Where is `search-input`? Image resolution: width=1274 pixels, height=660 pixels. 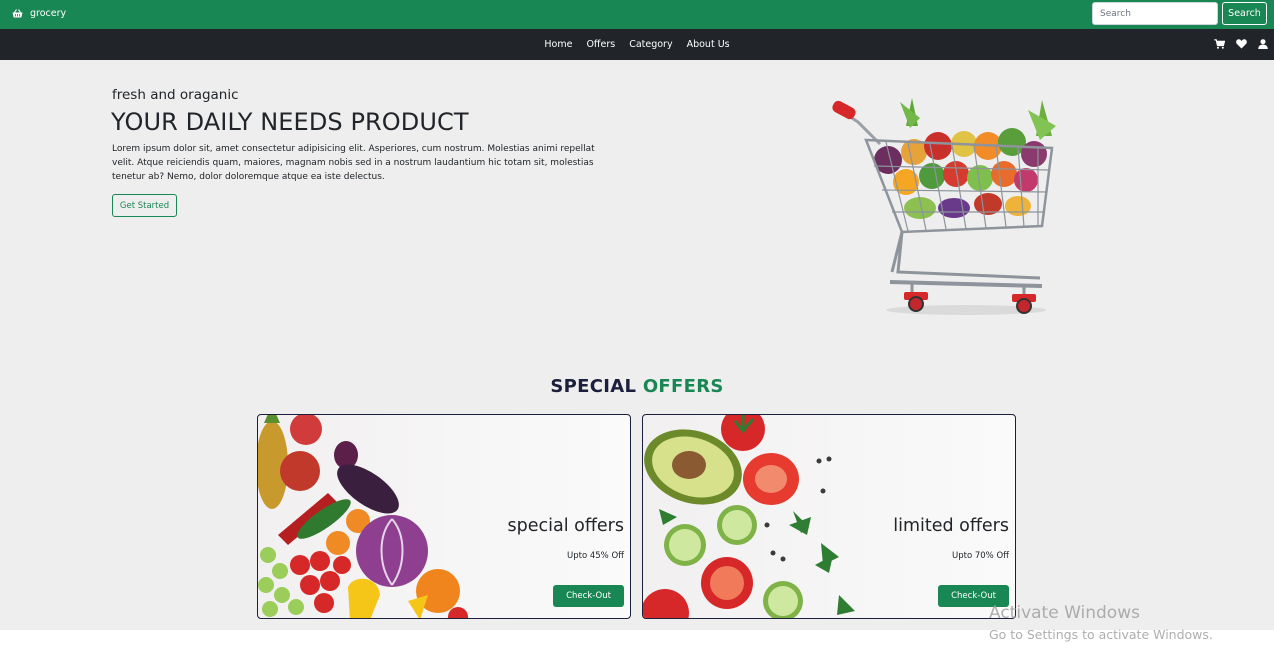
search-input is located at coordinates (1155, 13).